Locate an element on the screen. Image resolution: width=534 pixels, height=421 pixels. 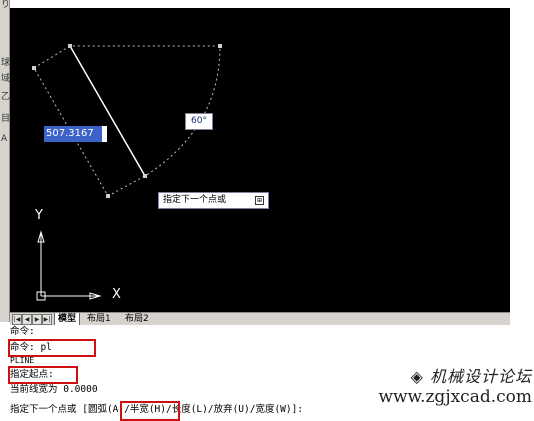
watermark-title-text: 机械设计论坛 is located at coordinates (480, 376).